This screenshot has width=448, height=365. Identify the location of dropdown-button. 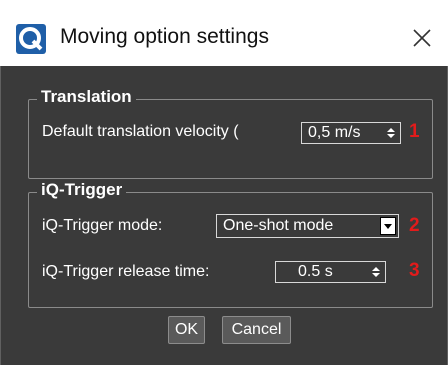
(388, 226).